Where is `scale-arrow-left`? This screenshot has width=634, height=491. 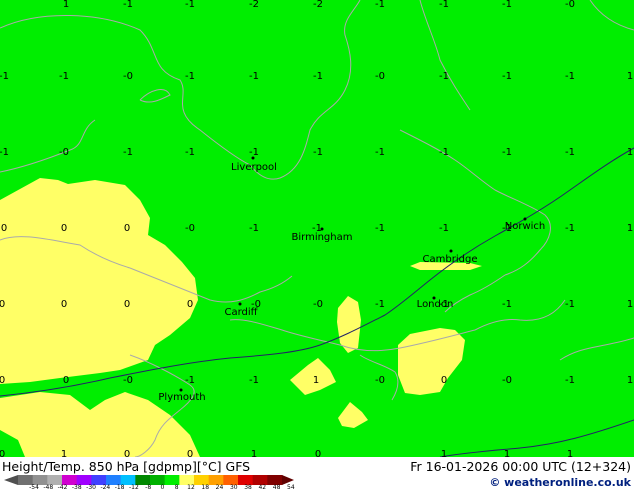 scale-arrow-left is located at coordinates (11, 480).